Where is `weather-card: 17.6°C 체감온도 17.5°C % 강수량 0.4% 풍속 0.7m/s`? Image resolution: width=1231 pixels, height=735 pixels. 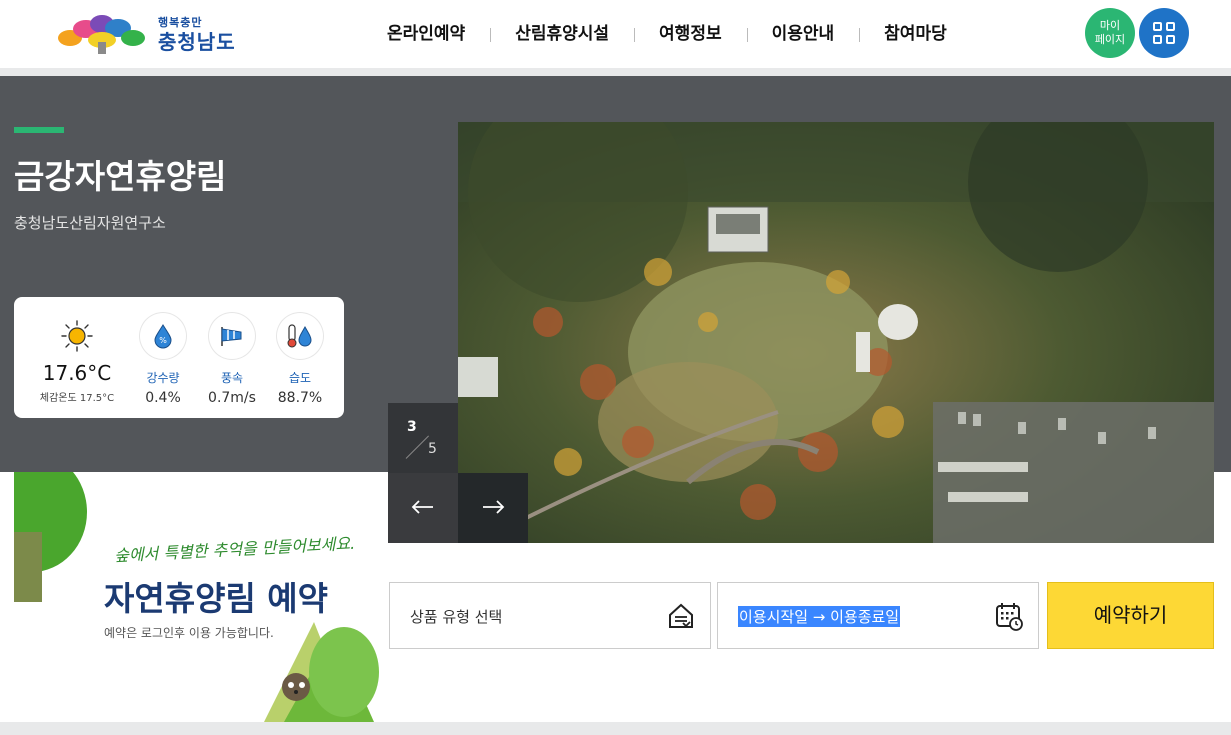
weather-card: 17.6°C 체감온도 17.5°C % 강수량 0.4% 풍속 0.7m/s is located at coordinates (179, 357).